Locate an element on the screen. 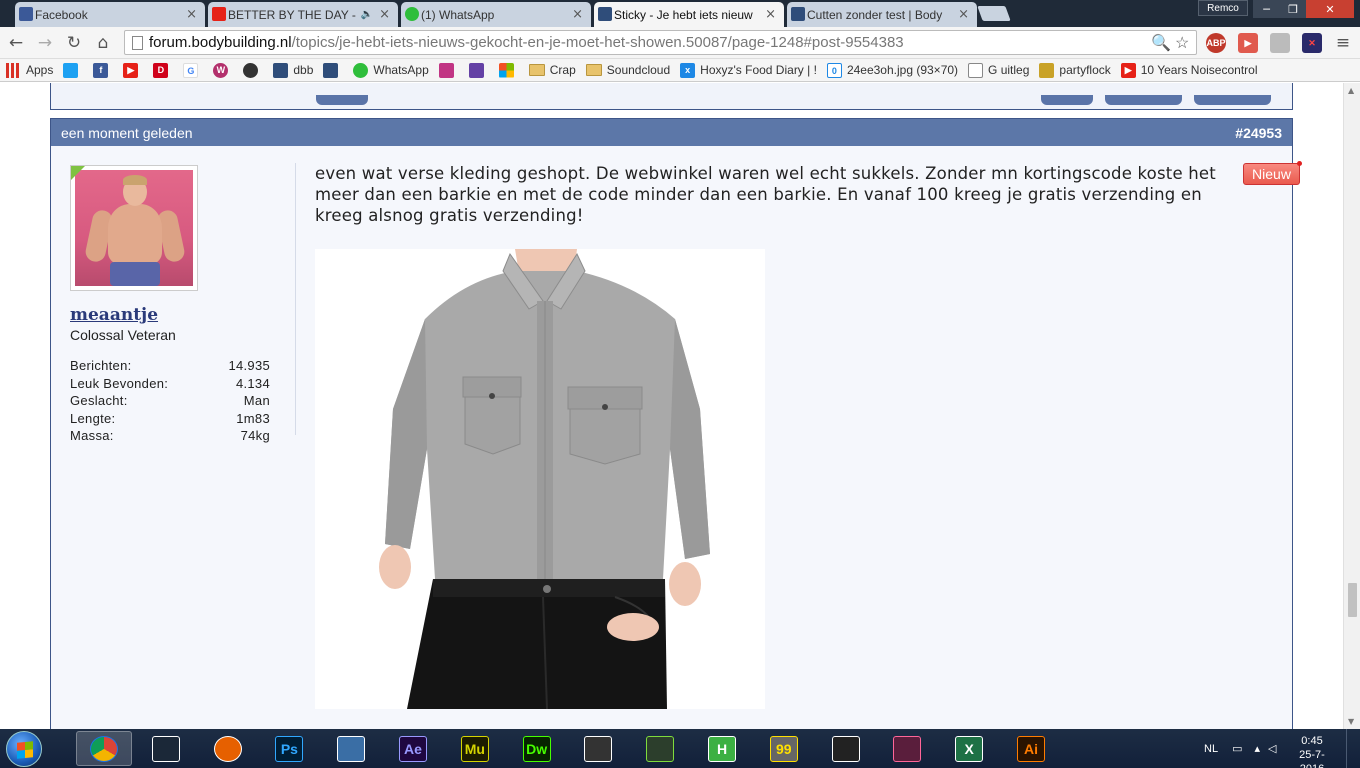 The height and width of the screenshot is (768, 1360). taskbar-game-button is located at coordinates (907, 748).